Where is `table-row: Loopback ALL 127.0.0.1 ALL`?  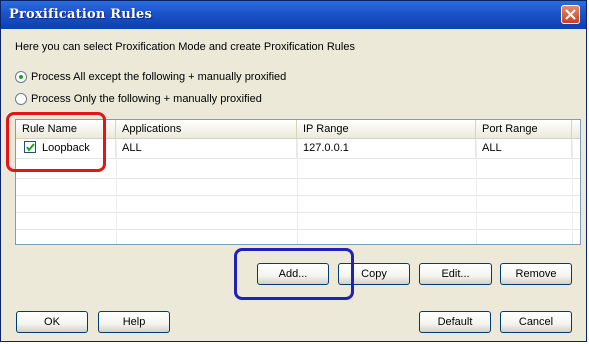
table-row: Loopback ALL 127.0.0.1 ALL is located at coordinates (298, 149).